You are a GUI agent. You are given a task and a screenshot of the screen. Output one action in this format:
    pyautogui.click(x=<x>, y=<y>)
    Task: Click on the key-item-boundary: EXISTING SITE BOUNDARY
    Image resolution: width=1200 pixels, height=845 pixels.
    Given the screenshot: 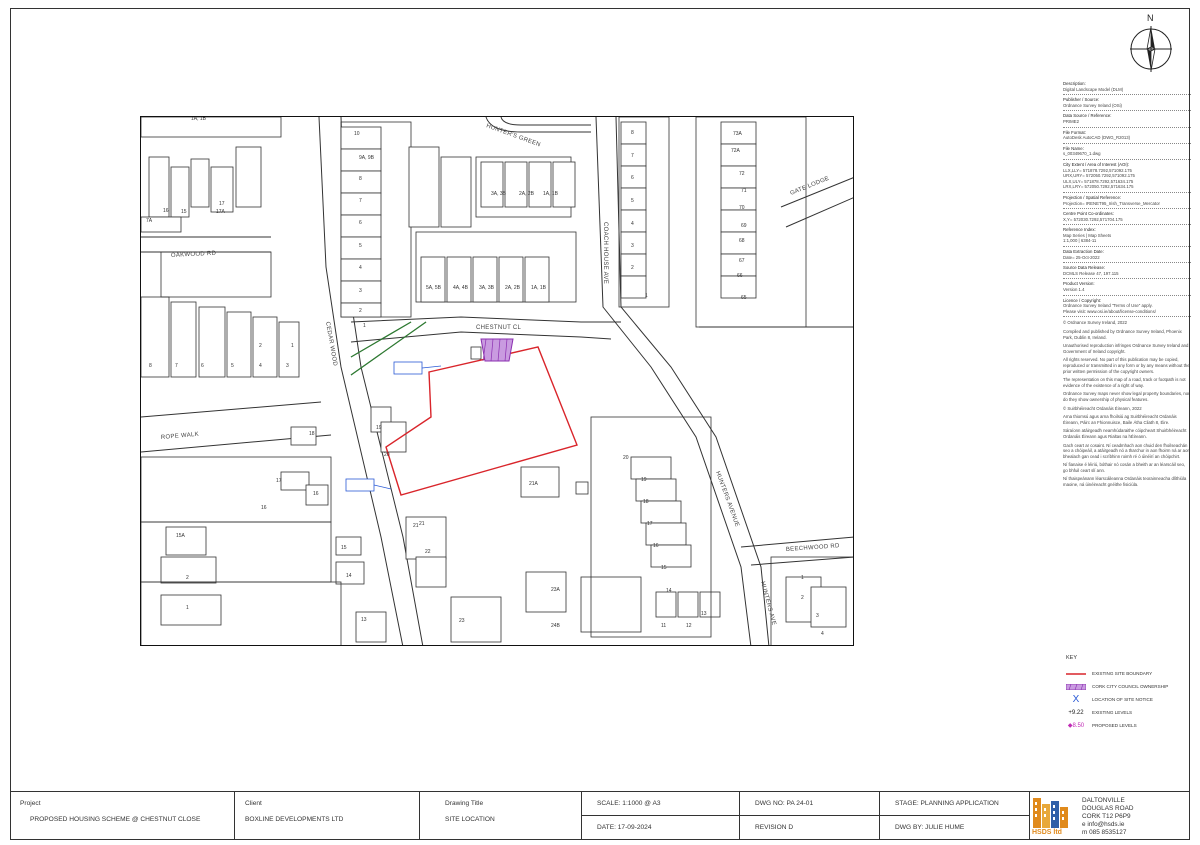 What is the action you would take?
    pyautogui.click(x=1128, y=673)
    